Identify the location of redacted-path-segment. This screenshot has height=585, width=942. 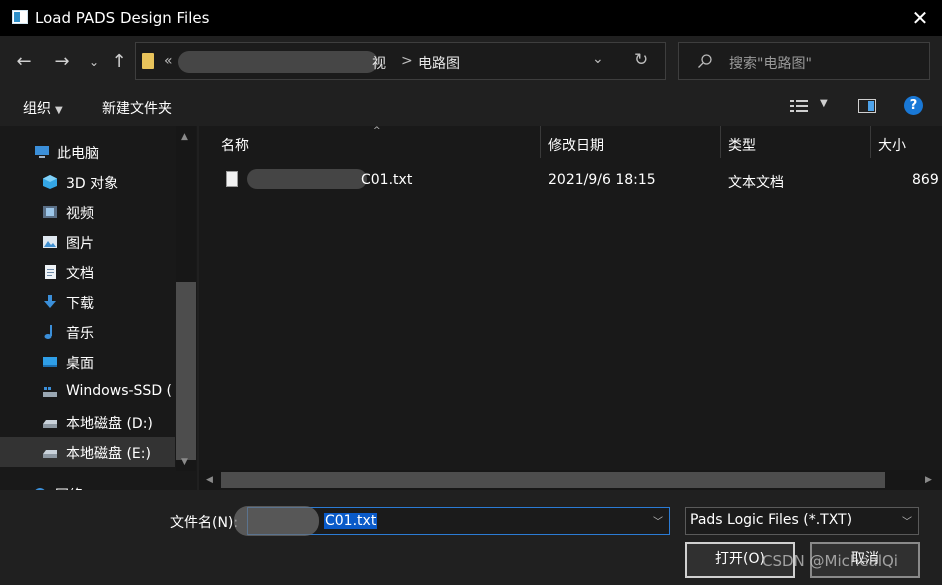
(278, 62).